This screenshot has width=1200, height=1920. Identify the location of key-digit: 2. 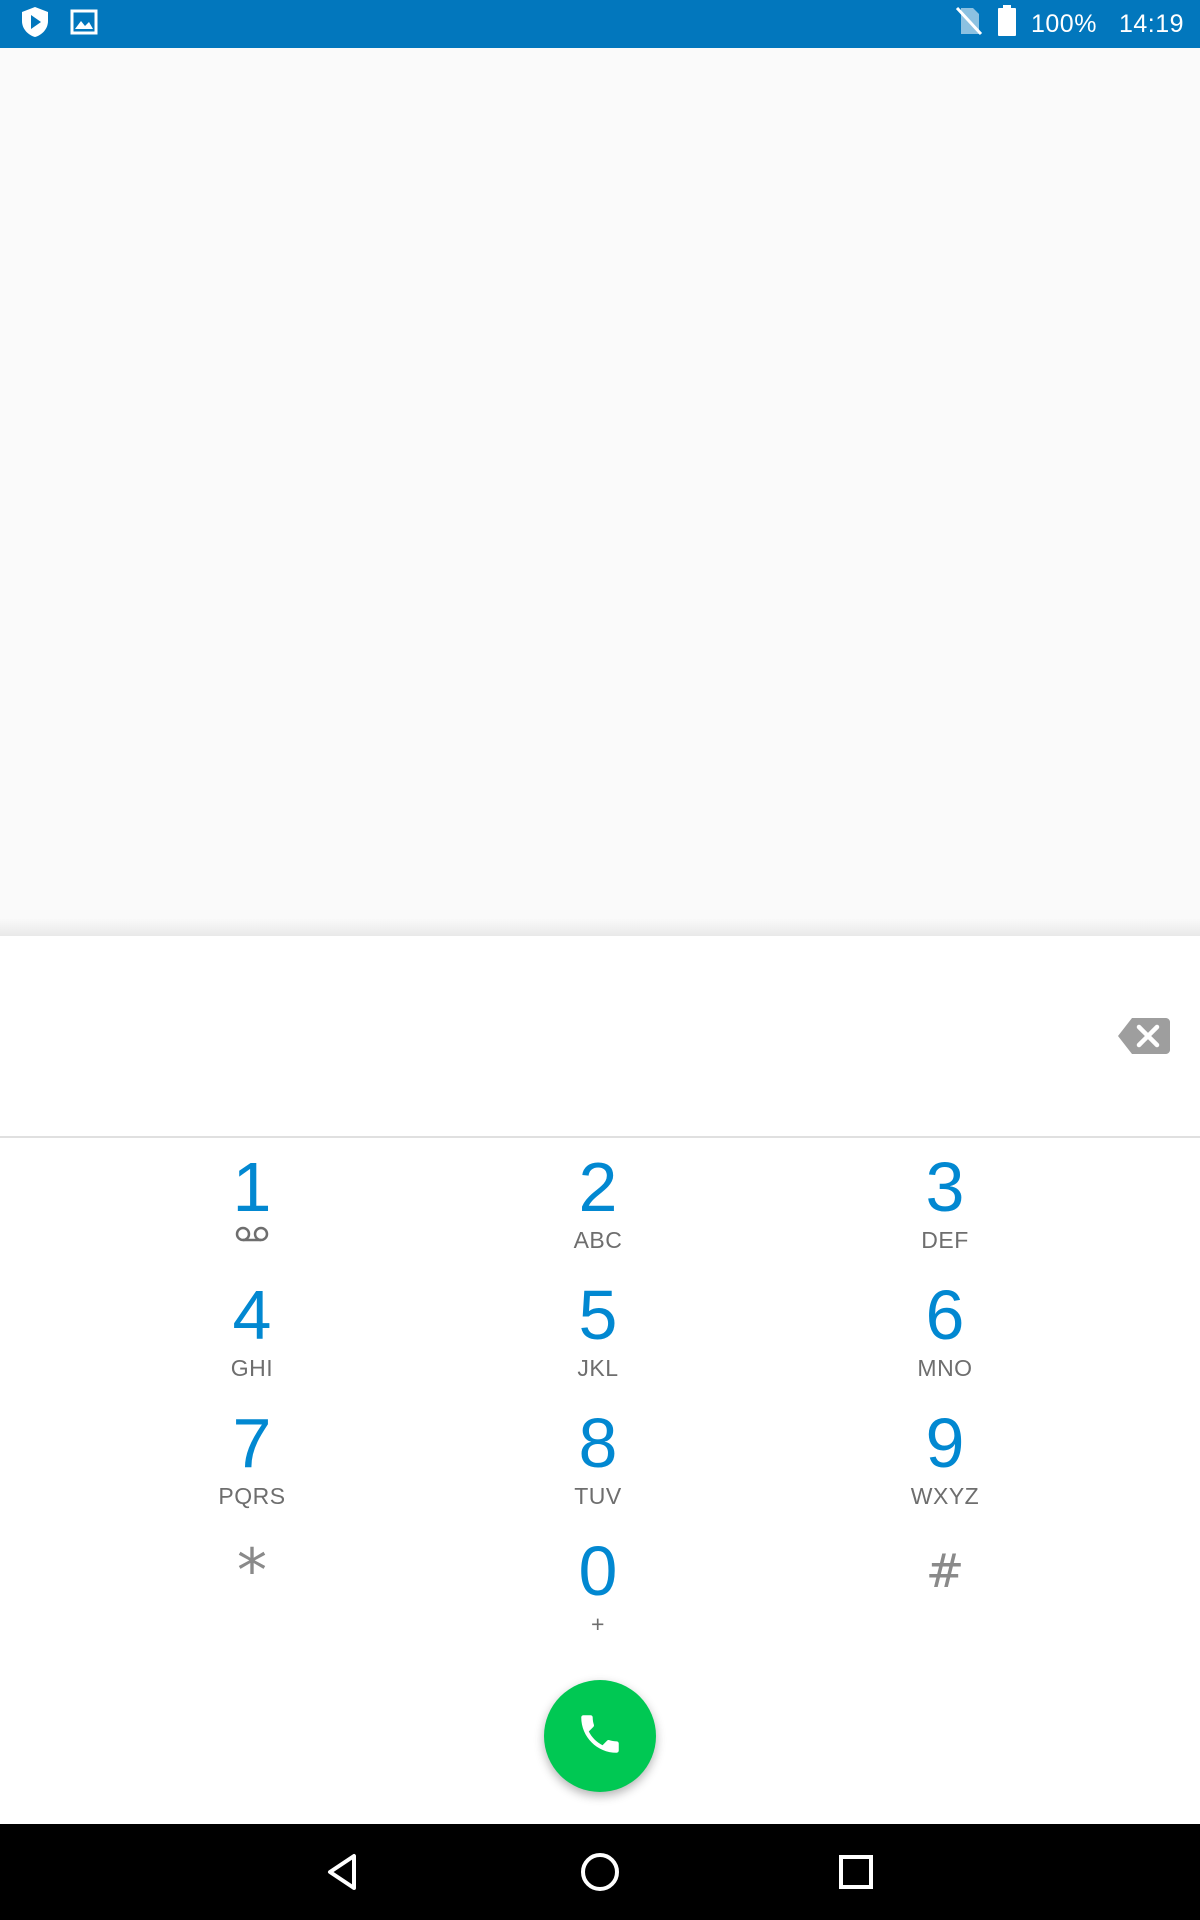
(598, 1187).